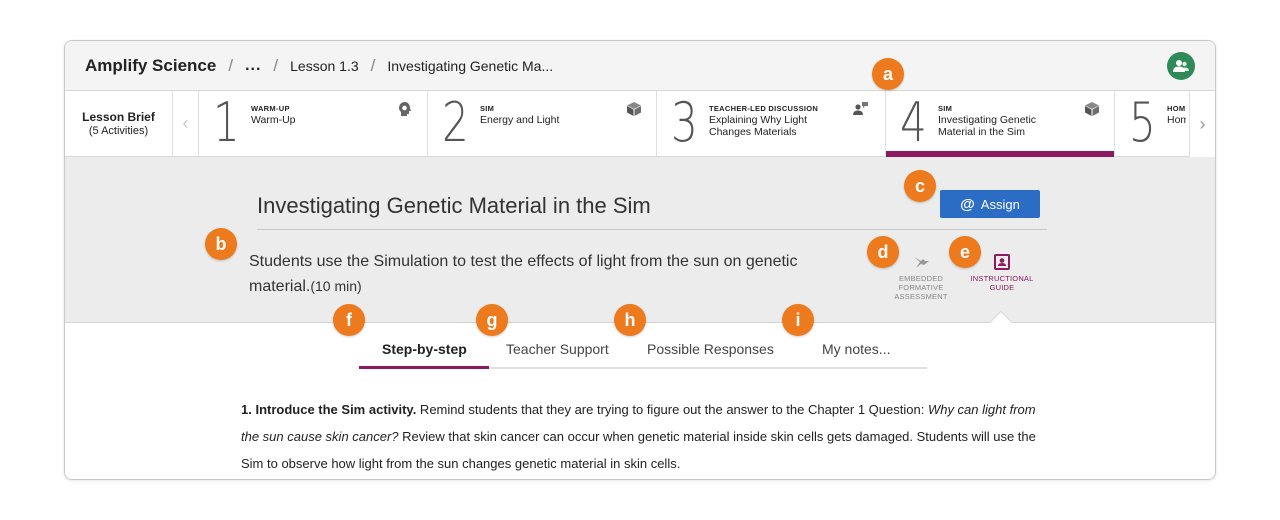 Image resolution: width=1280 pixels, height=520 pixels. What do you see at coordinates (1176, 120) in the screenshot?
I see `activity-title: Hom` at bounding box center [1176, 120].